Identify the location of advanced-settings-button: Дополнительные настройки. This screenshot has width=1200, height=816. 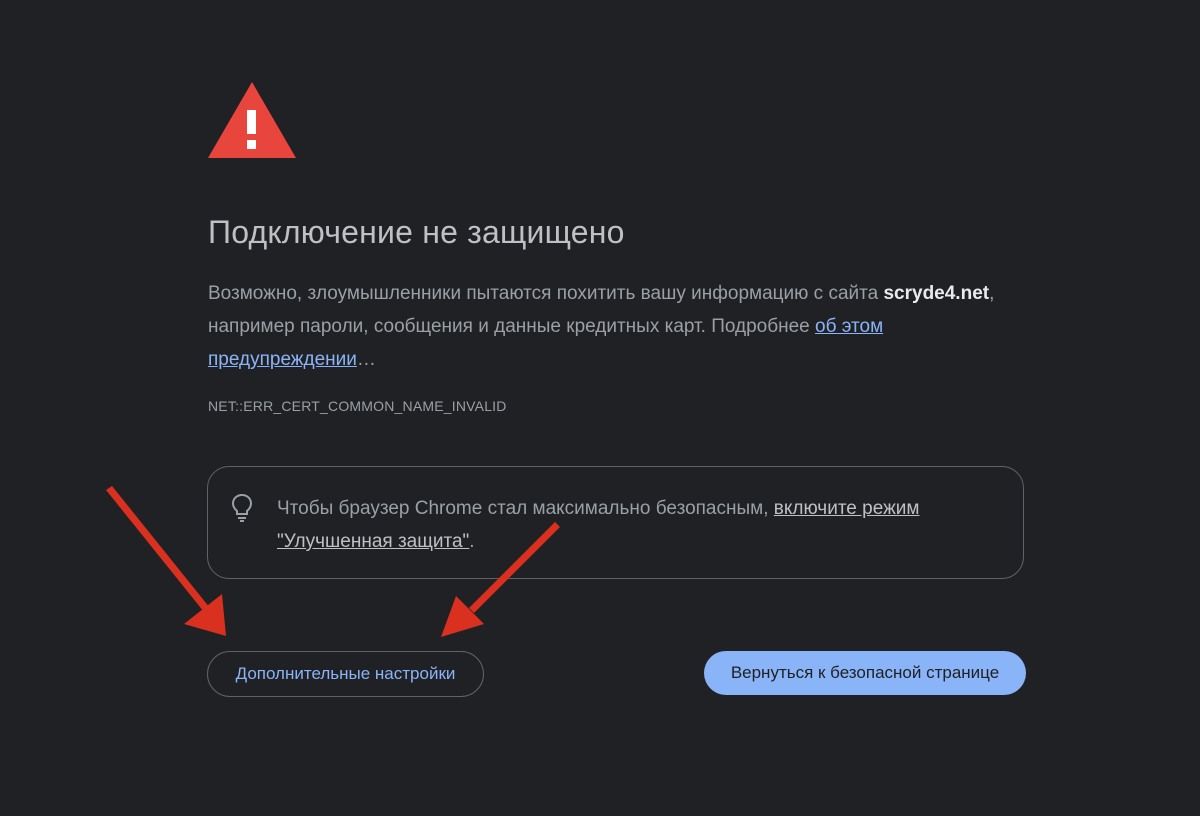
(345, 674).